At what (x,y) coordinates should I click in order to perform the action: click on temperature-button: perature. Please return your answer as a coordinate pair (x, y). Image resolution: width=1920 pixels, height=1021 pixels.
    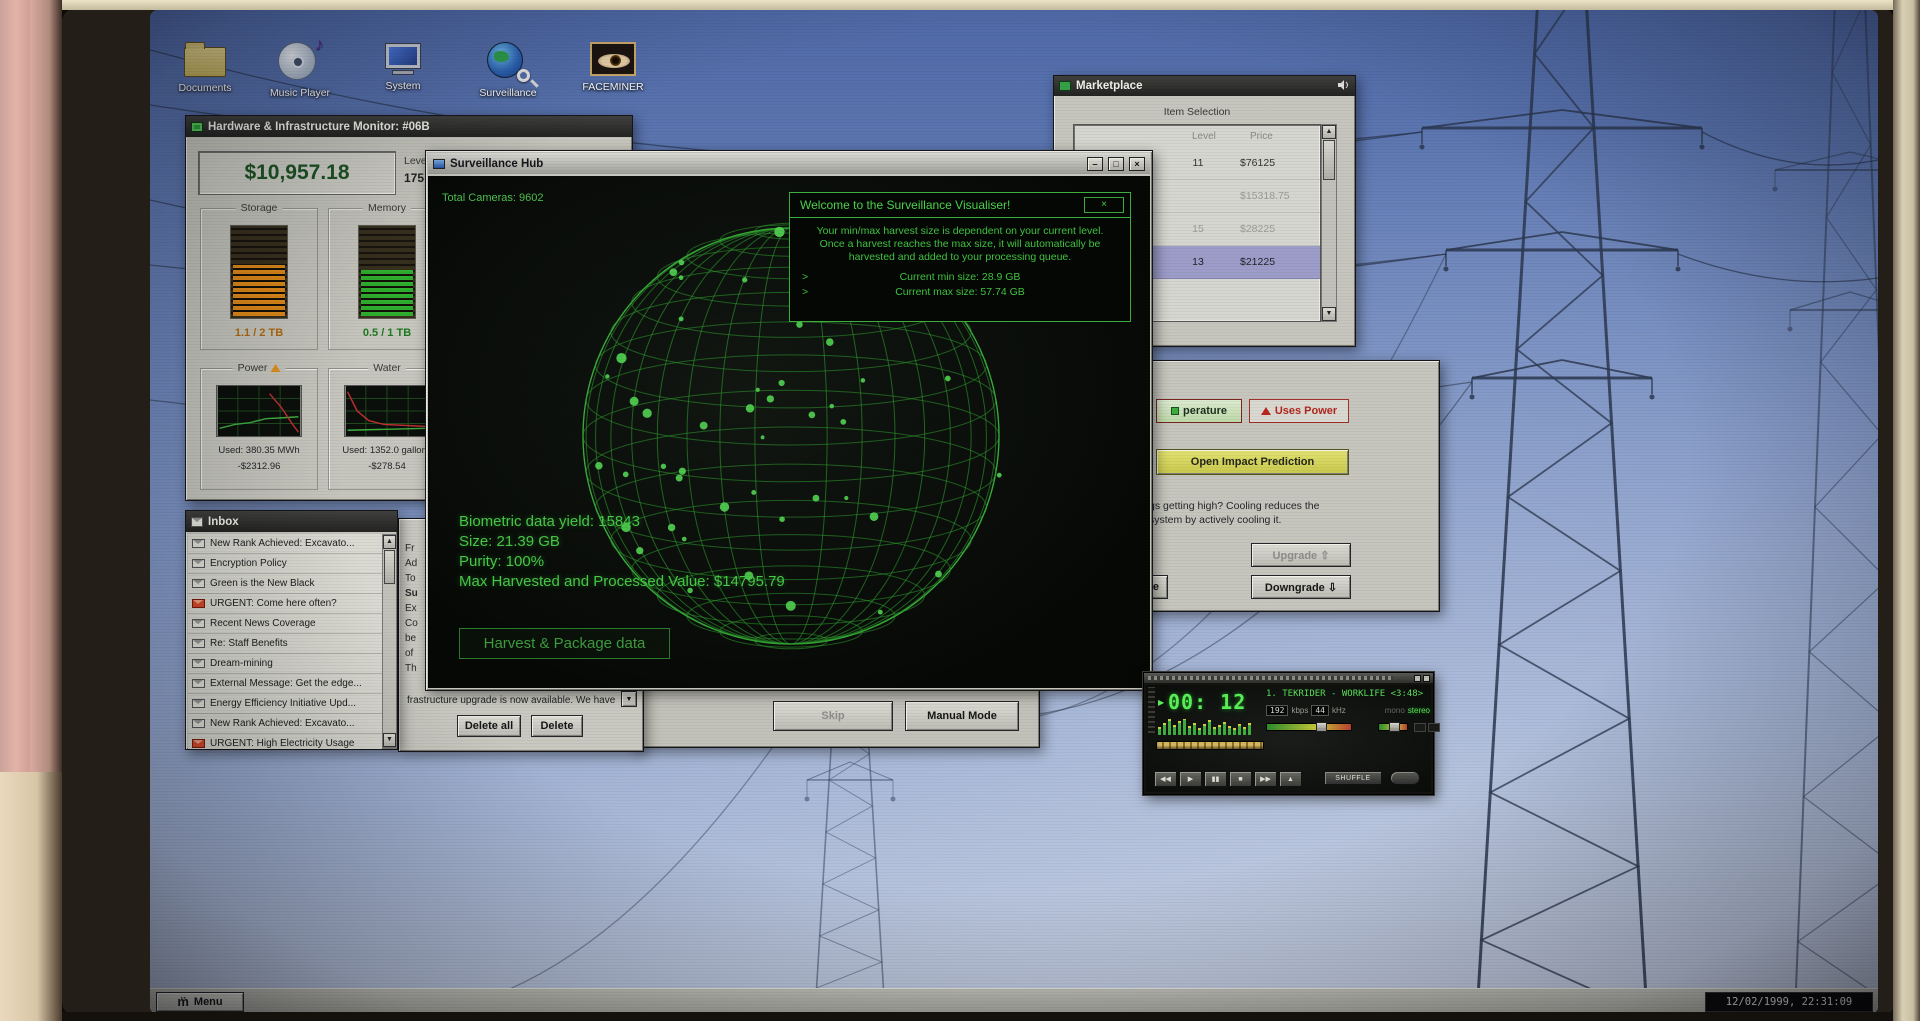
    Looking at the image, I should click on (1199, 411).